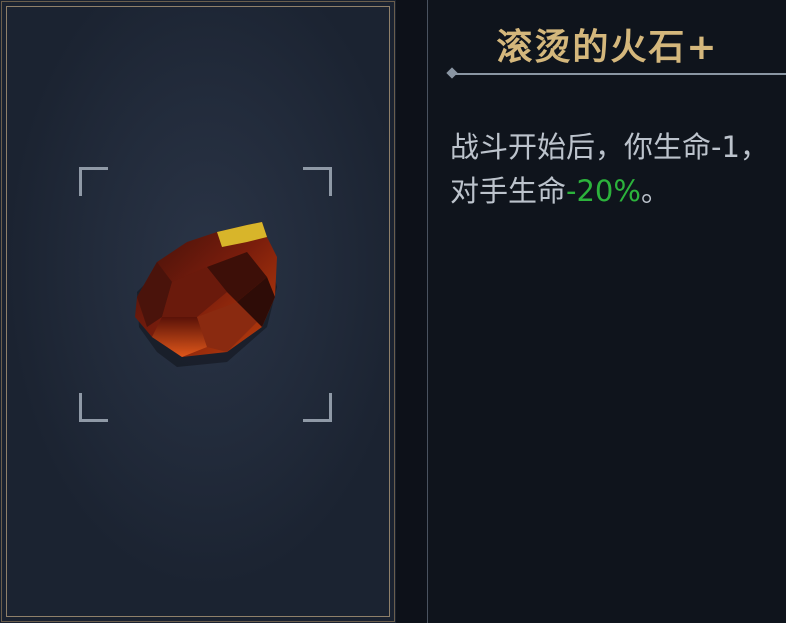 This screenshot has height=623, width=786. I want to click on hot-flint-icon, so click(206, 294).